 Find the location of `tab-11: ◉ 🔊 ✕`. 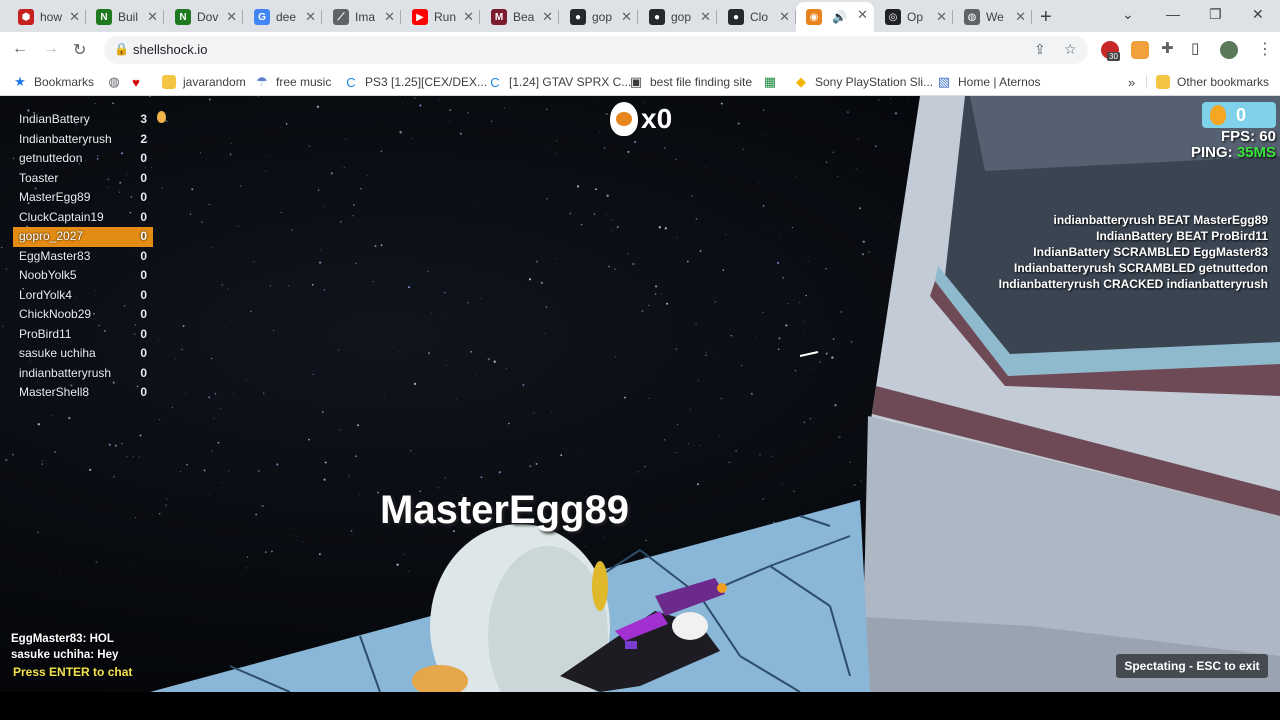

tab-11: ◉ 🔊 ✕ is located at coordinates (835, 17).